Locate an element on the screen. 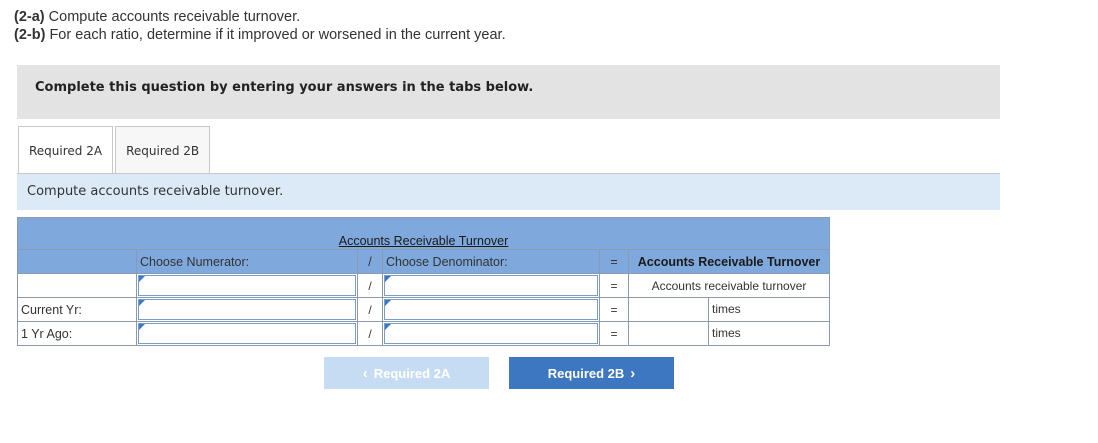 The height and width of the screenshot is (443, 1098). header-divide-sign: / is located at coordinates (370, 261).